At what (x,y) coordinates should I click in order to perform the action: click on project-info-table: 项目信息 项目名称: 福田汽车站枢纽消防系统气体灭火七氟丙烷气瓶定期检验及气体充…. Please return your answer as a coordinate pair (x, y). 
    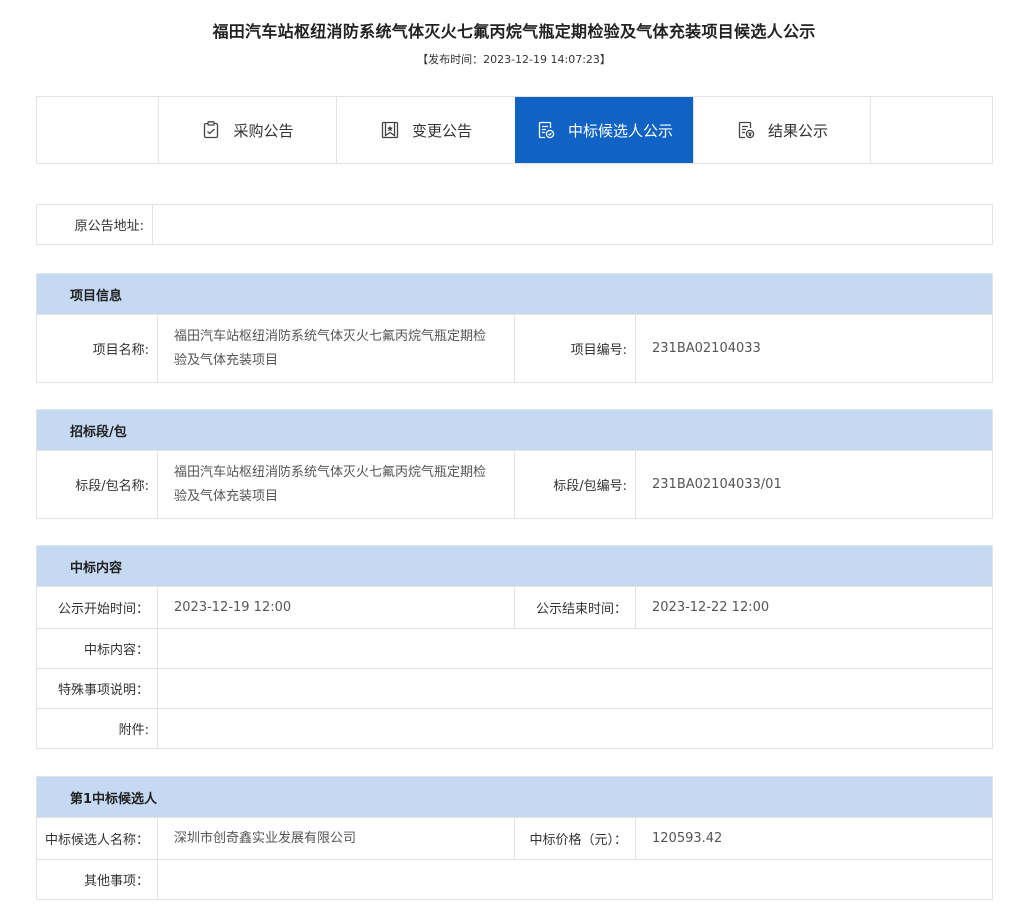
    Looking at the image, I should click on (514, 328).